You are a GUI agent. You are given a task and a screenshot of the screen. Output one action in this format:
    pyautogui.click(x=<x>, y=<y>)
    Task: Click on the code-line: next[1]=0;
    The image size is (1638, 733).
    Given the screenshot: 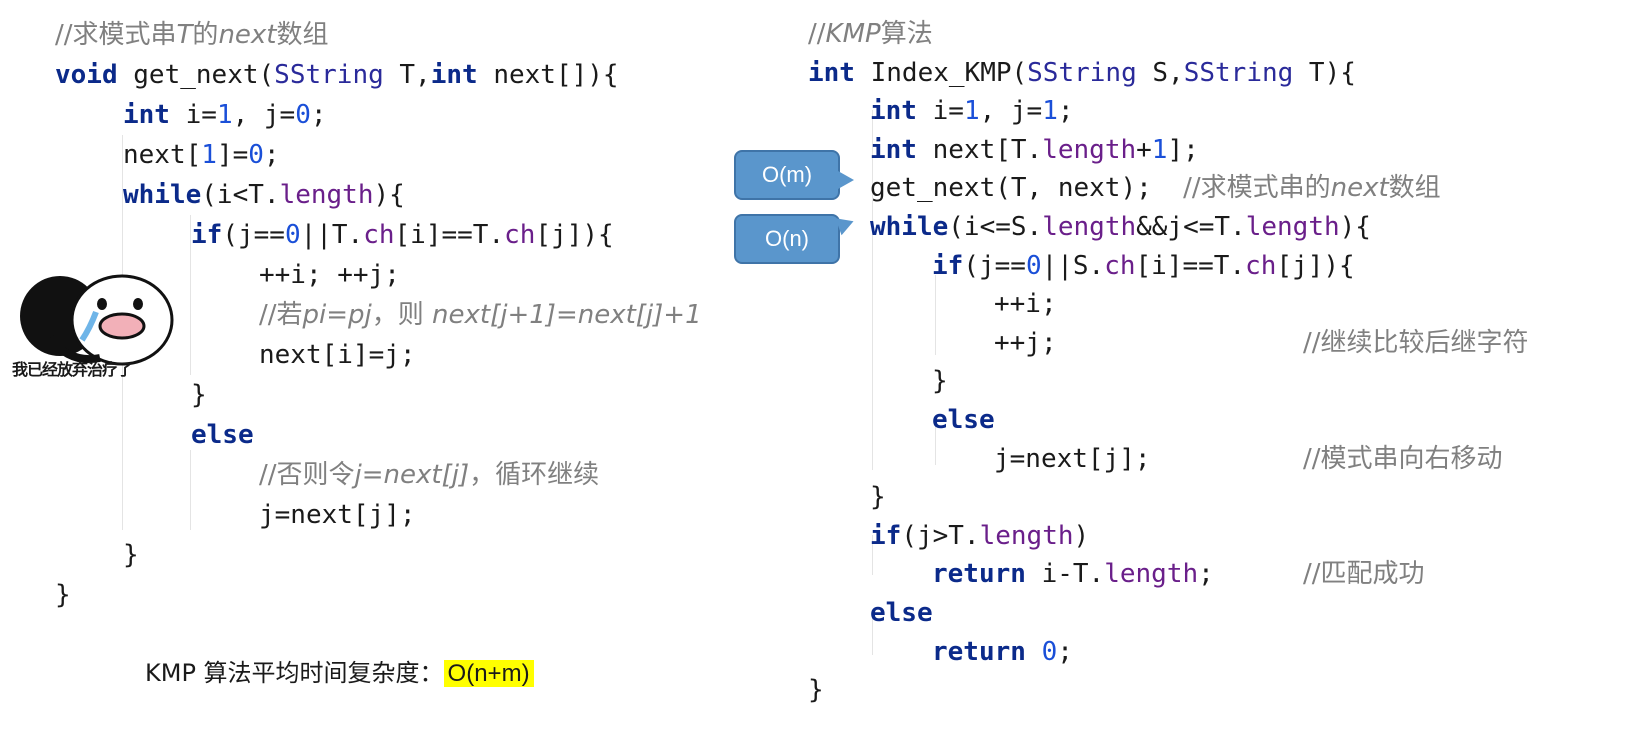 What is the action you would take?
    pyautogui.click(x=201, y=155)
    